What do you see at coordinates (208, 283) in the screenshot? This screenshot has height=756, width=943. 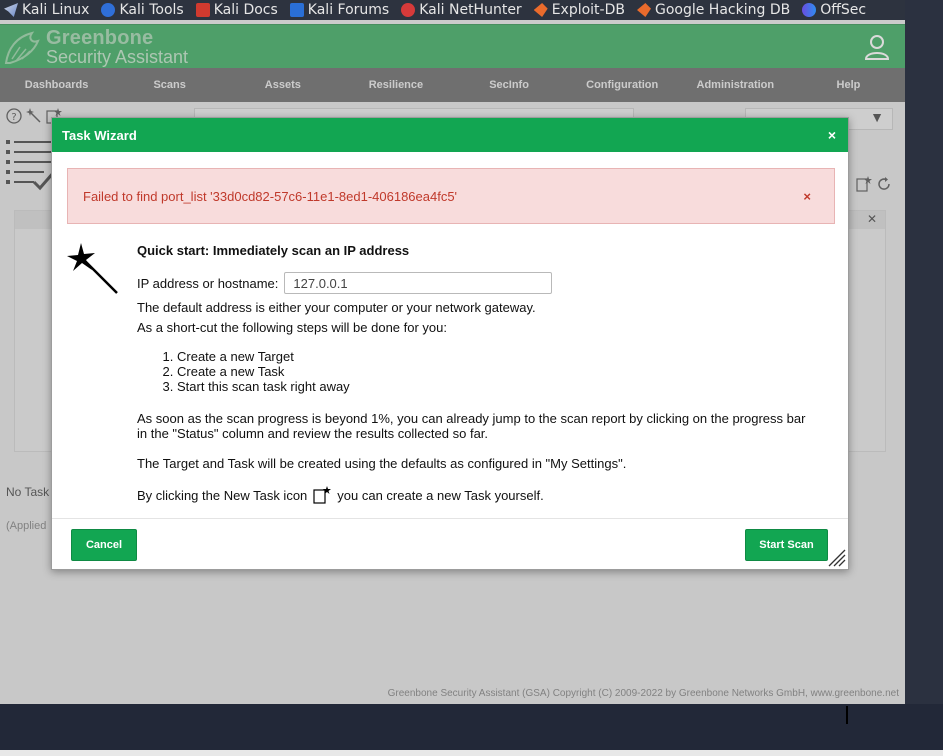 I see `ip-label: IP address or hostname:` at bounding box center [208, 283].